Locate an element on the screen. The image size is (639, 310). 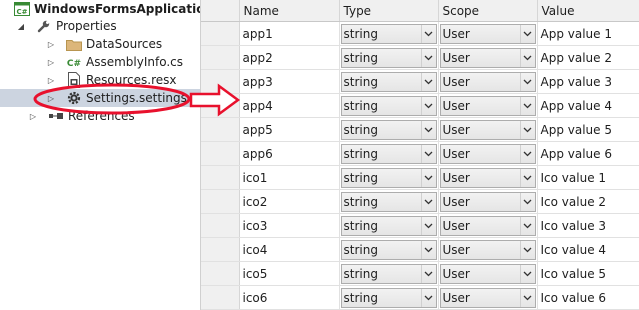
table-row: app5 string User App value 5 is located at coordinates (420, 129).